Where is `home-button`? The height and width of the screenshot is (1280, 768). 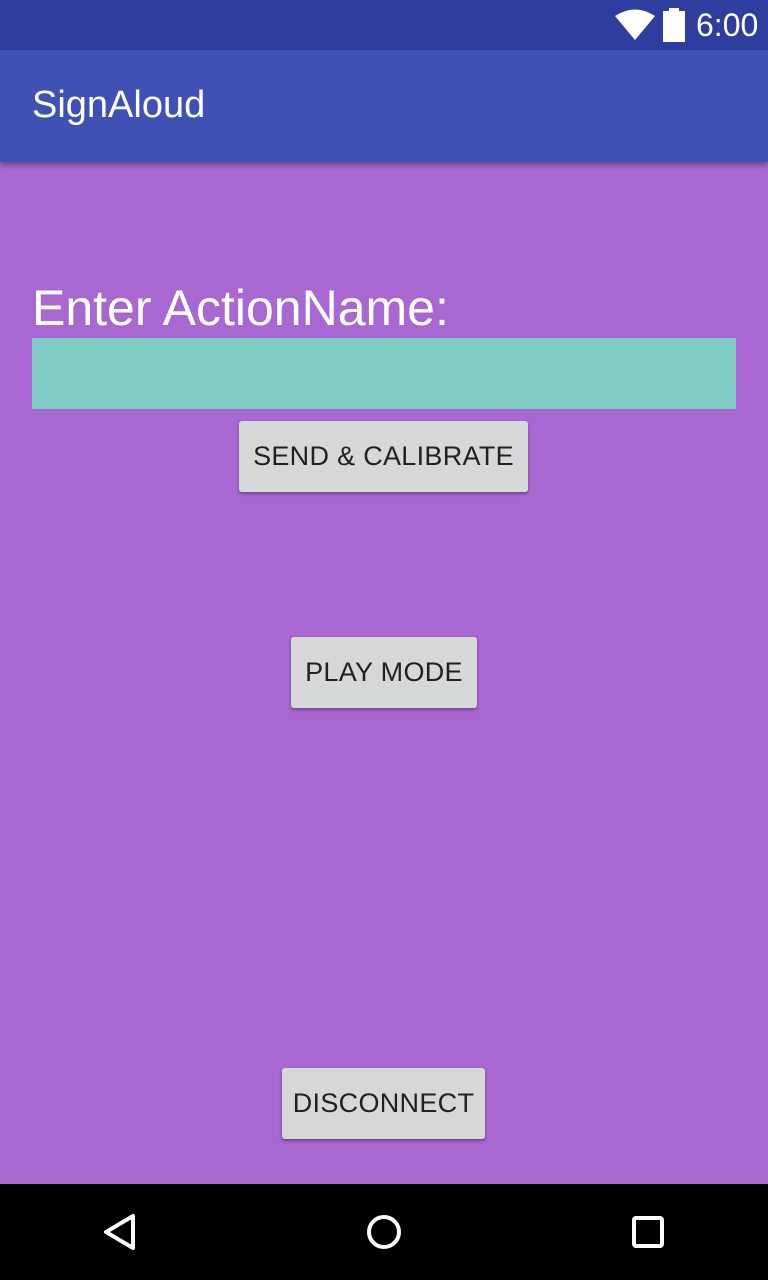 home-button is located at coordinates (384, 1232).